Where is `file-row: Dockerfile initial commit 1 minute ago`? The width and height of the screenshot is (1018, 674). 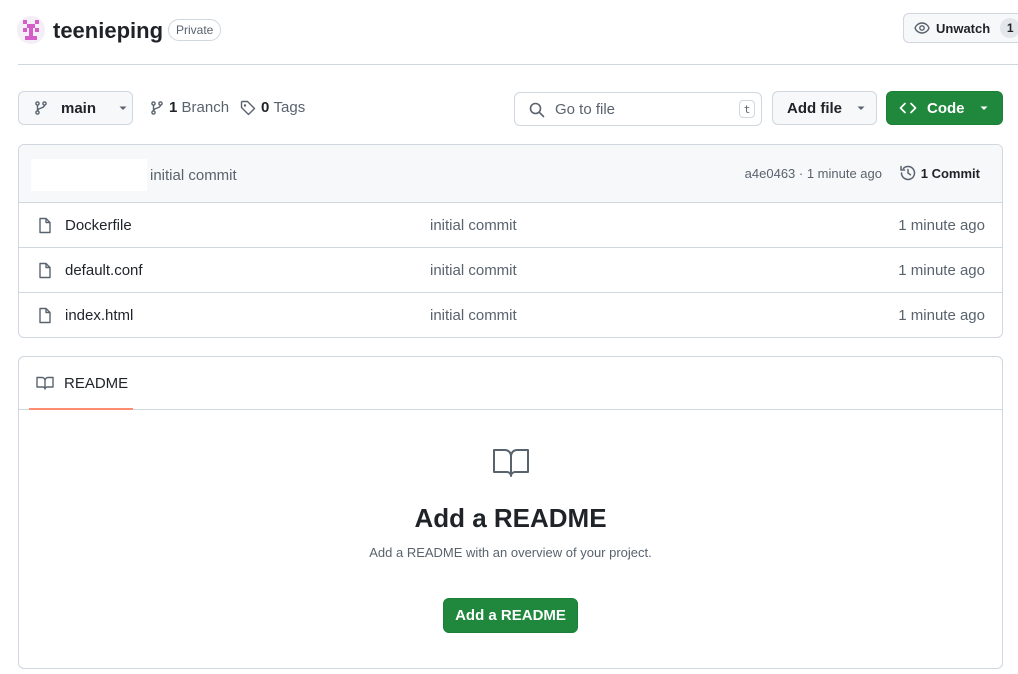
file-row: Dockerfile initial commit 1 minute ago is located at coordinates (510, 225).